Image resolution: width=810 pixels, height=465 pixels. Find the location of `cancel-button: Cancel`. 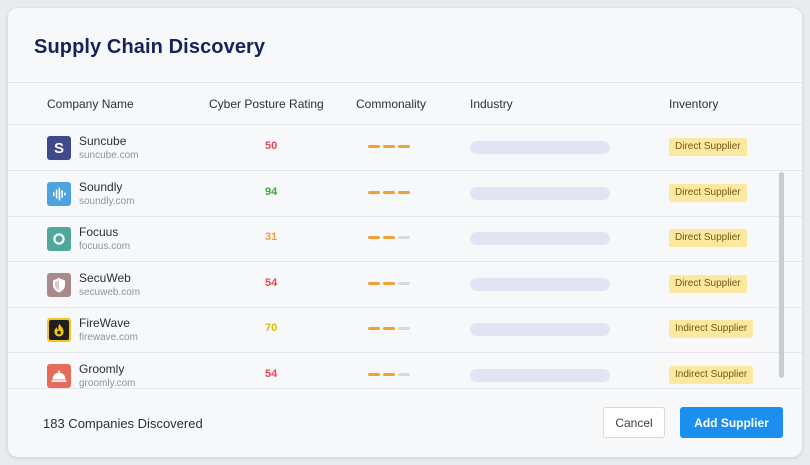

cancel-button: Cancel is located at coordinates (634, 422).